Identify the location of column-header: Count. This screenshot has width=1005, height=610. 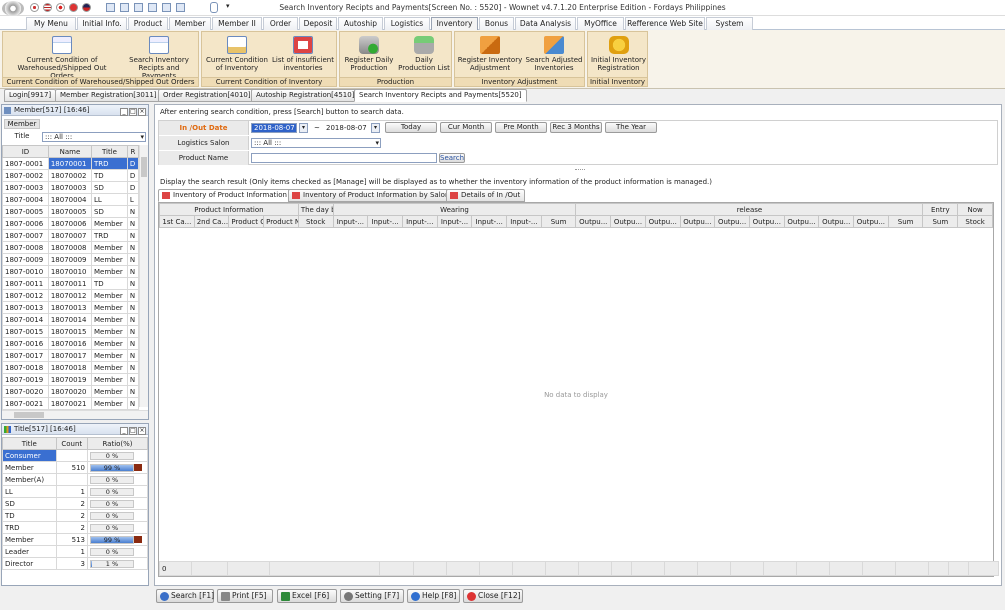
(72, 443).